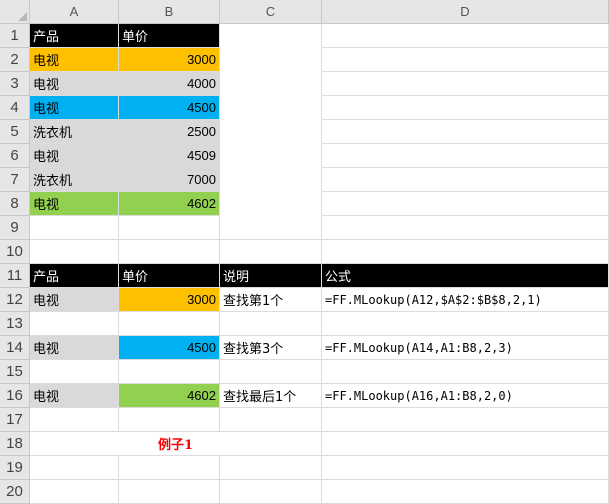 Image resolution: width=609 pixels, height=504 pixels. I want to click on row-header-11: 11, so click(15, 276).